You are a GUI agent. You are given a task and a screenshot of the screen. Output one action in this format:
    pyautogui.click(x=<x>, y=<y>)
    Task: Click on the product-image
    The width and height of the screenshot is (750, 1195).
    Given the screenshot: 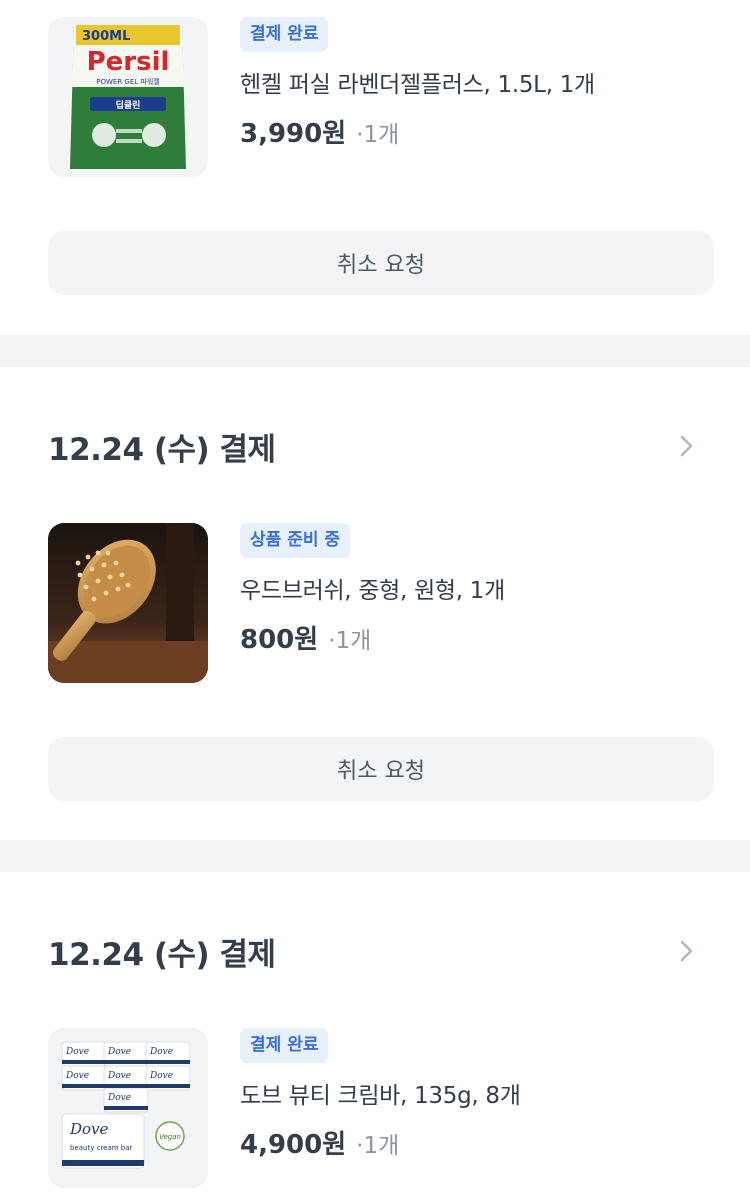 What is the action you would take?
    pyautogui.click(x=128, y=603)
    